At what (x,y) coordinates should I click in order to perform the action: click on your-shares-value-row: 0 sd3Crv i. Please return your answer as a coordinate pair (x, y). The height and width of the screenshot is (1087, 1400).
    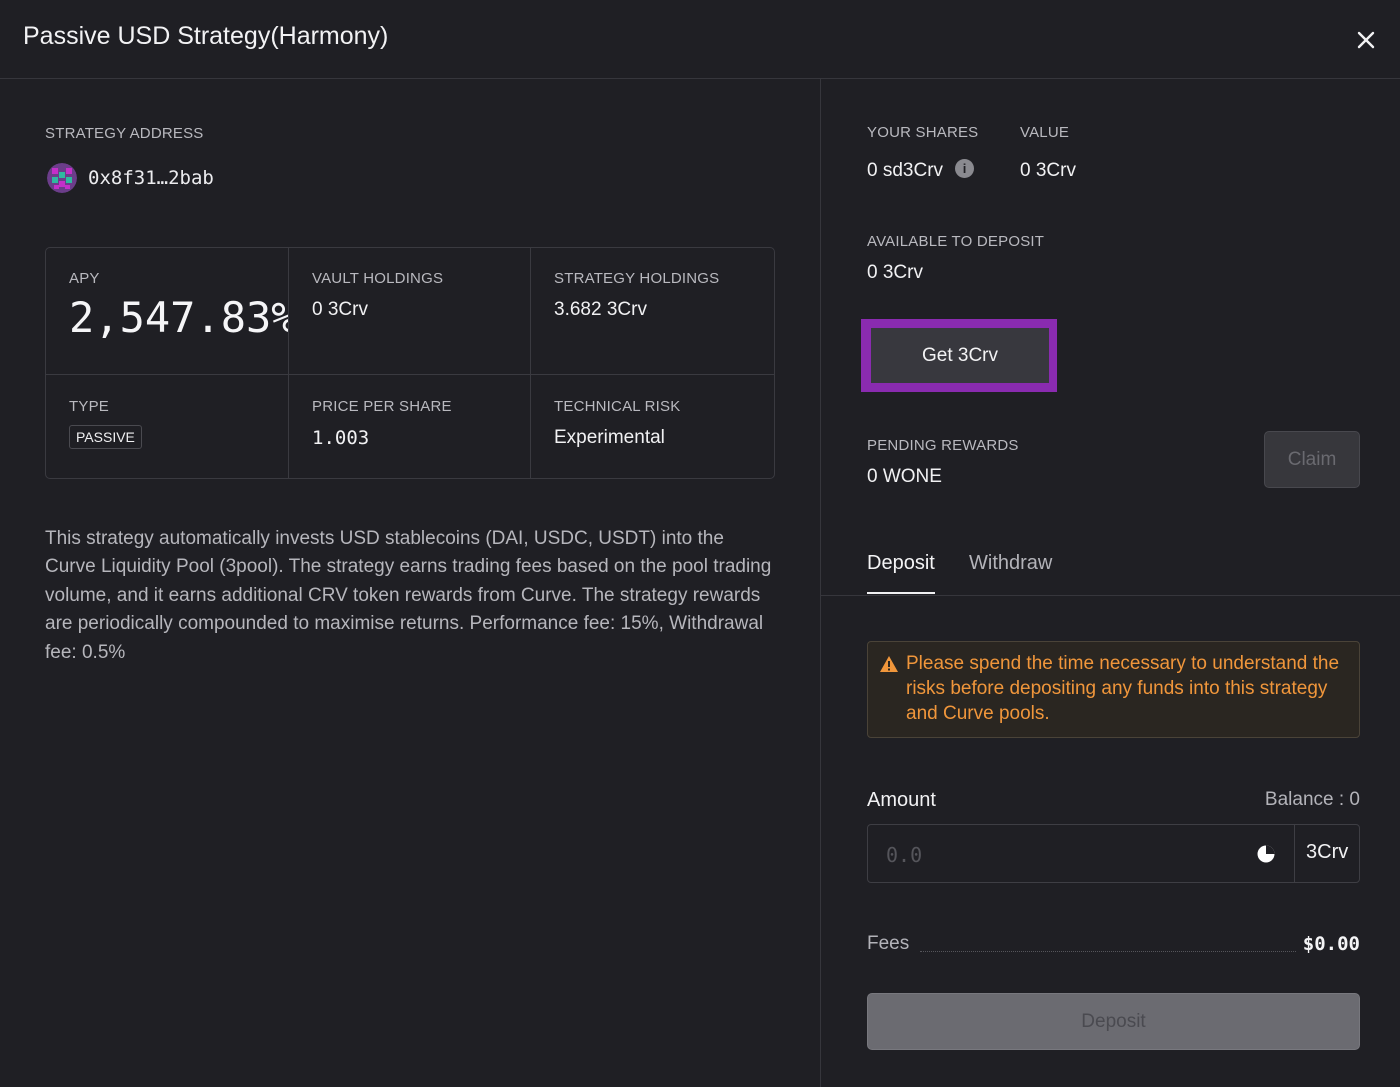
    Looking at the image, I should click on (921, 170).